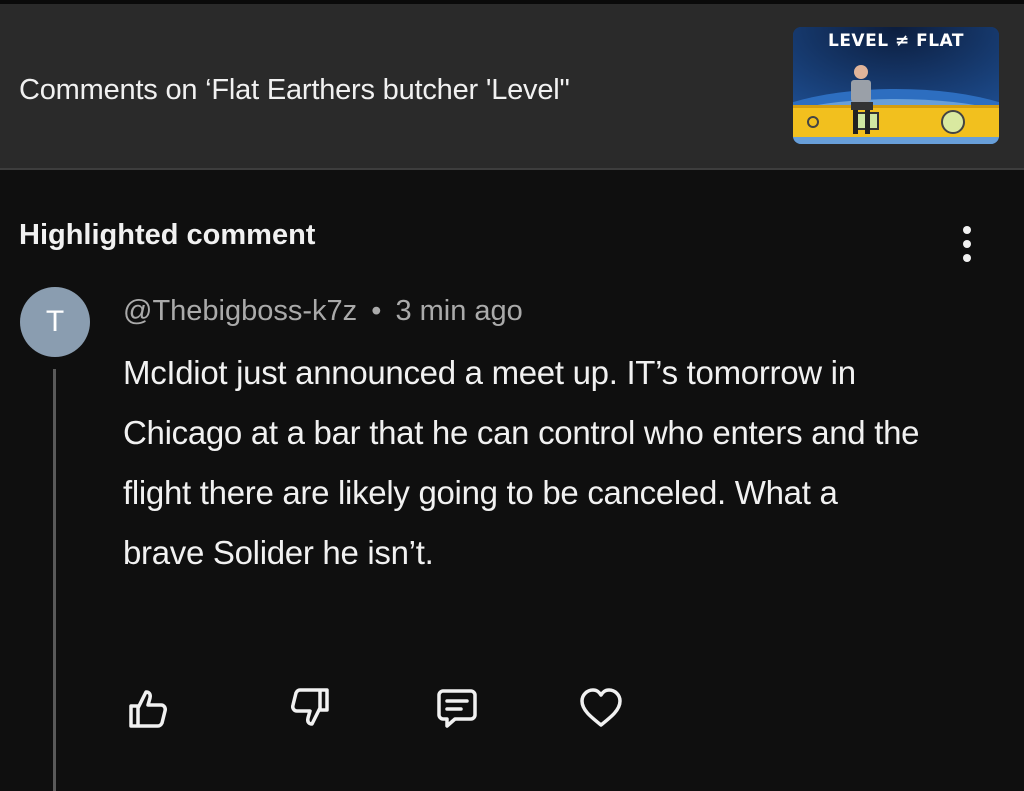 This screenshot has height=791, width=1024. I want to click on thumbs-down-icon, so click(310, 707).